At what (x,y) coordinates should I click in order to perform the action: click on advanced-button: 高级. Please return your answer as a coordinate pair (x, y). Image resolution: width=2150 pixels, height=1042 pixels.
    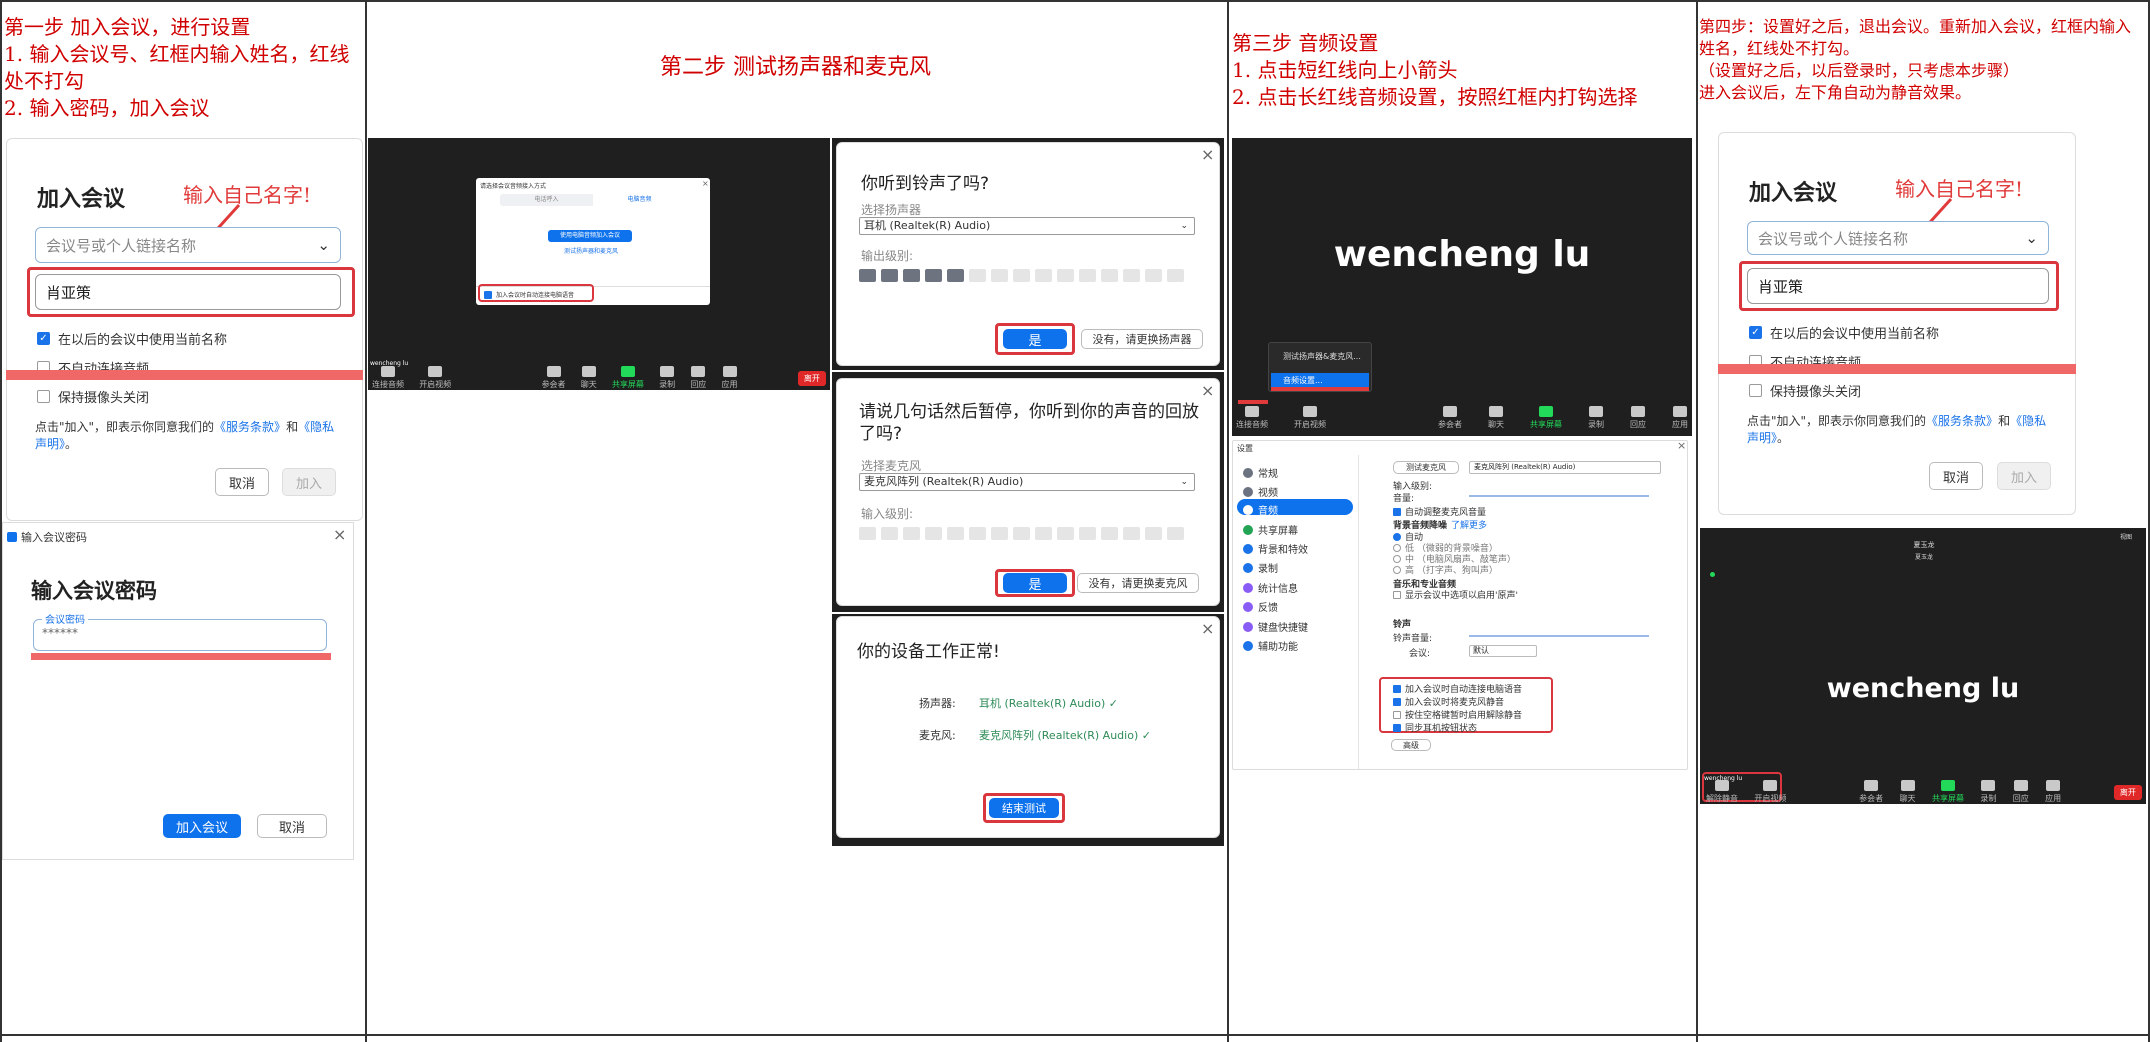
    Looking at the image, I should click on (1411, 745).